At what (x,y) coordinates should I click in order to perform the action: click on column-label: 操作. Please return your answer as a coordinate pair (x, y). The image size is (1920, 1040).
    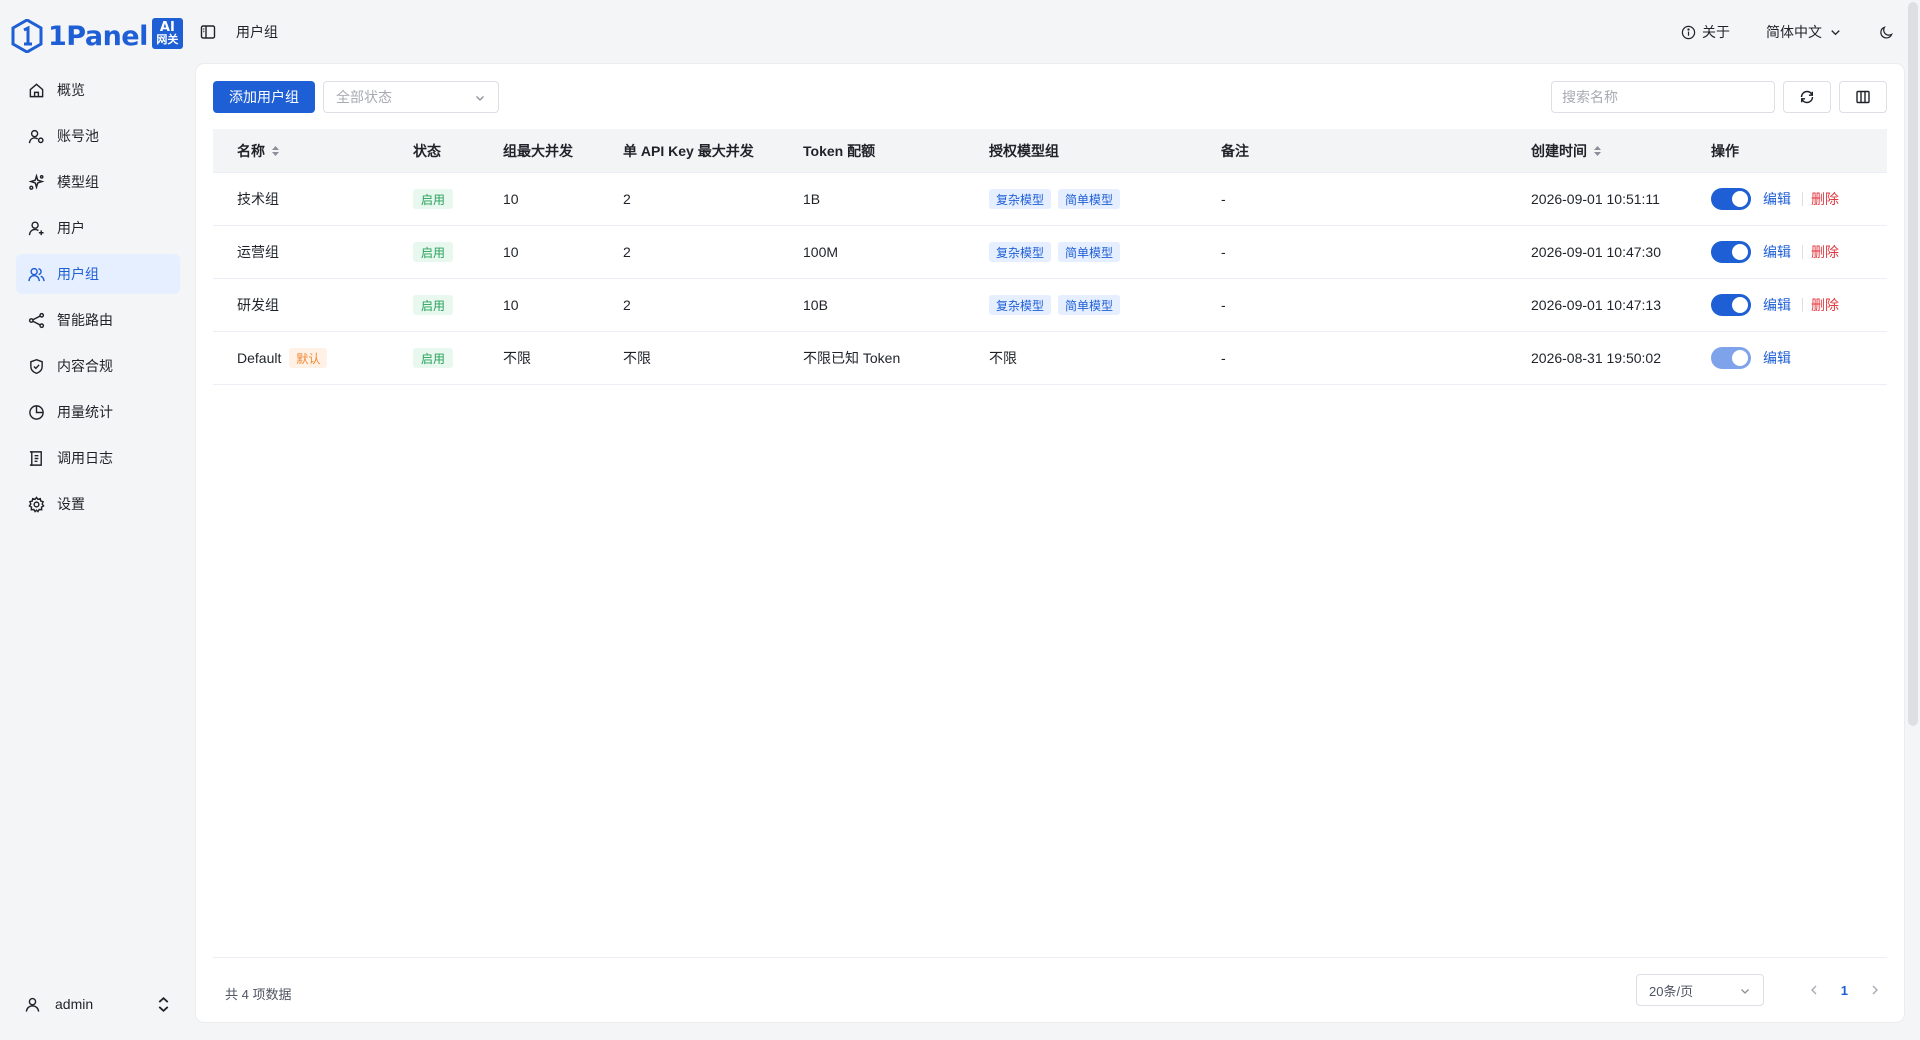
    Looking at the image, I should click on (1725, 150).